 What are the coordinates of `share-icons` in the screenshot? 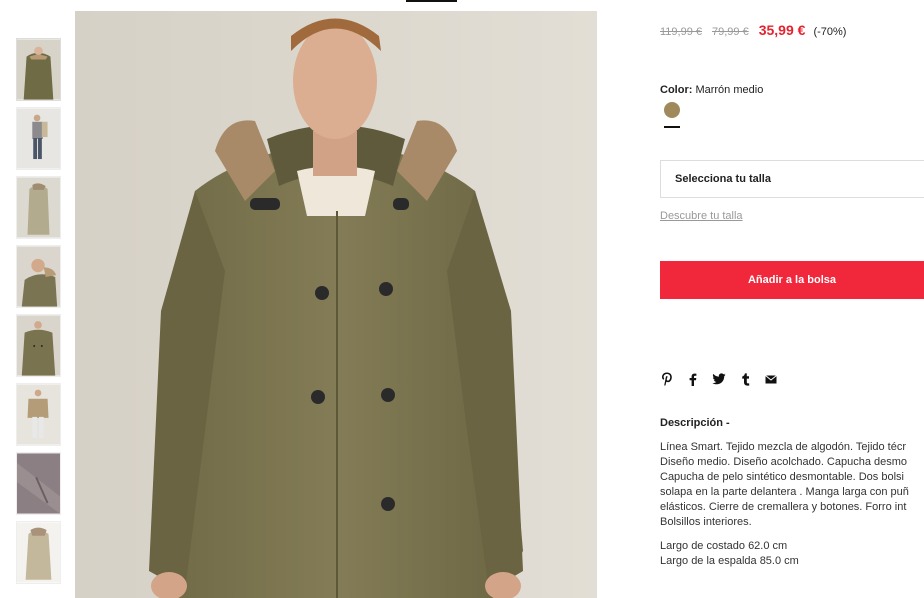 It's located at (725, 379).